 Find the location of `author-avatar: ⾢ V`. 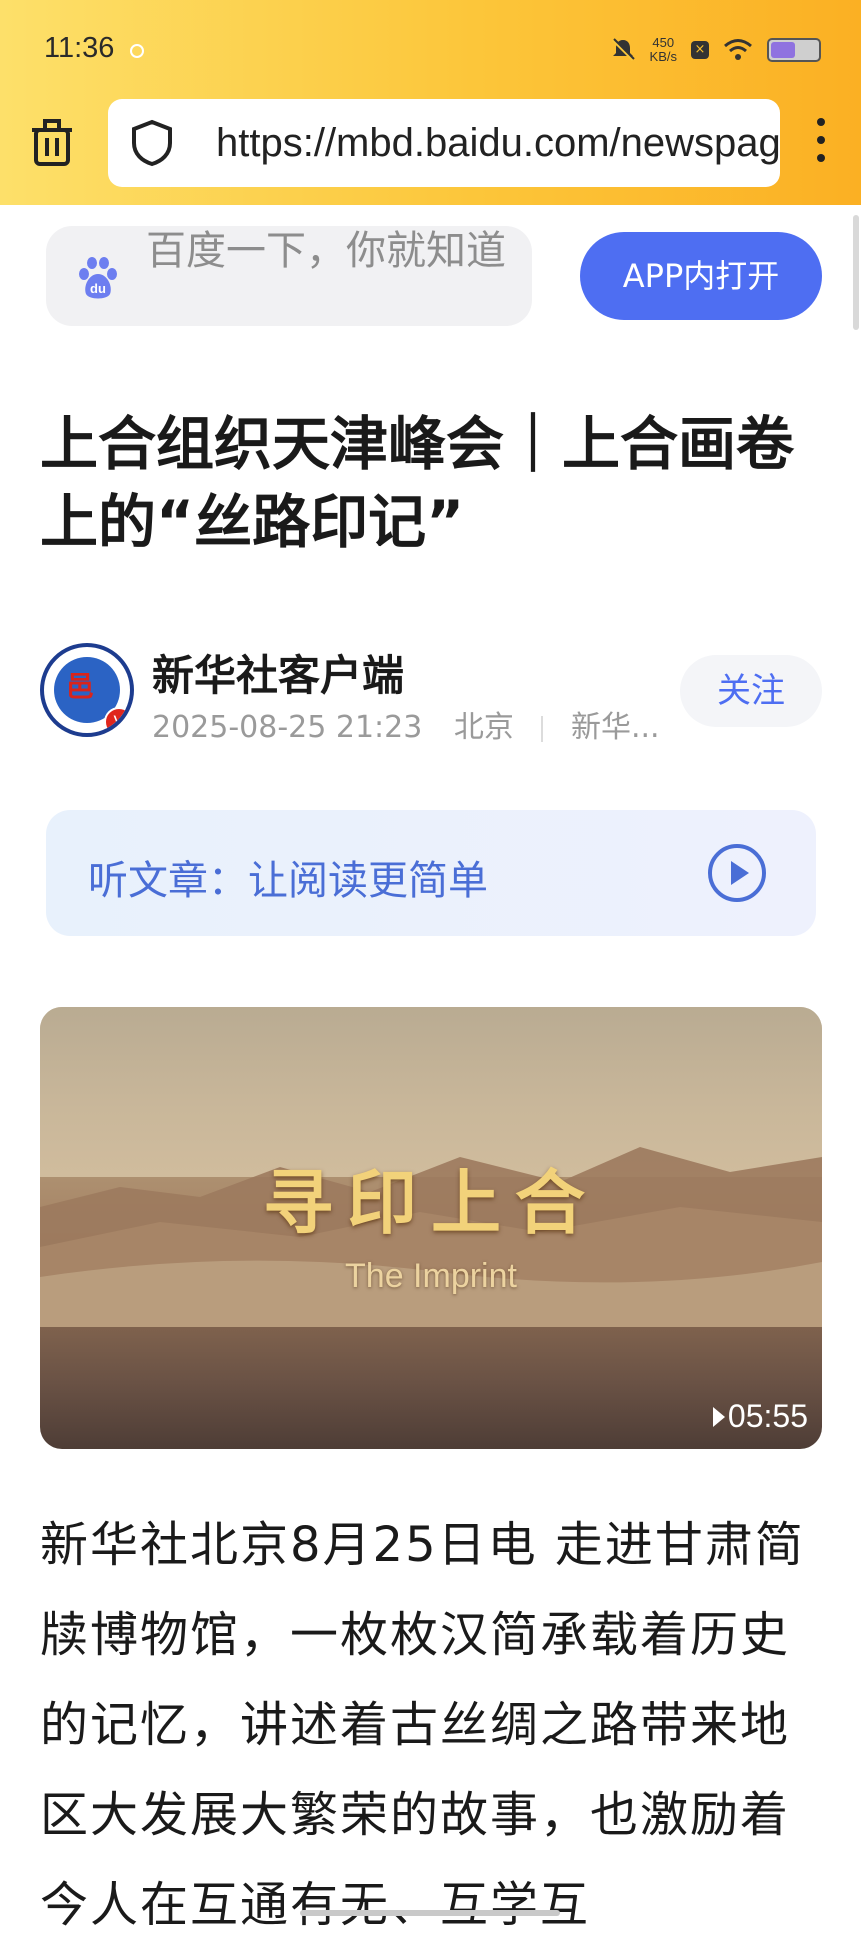

author-avatar: ⾢ V is located at coordinates (87, 690).